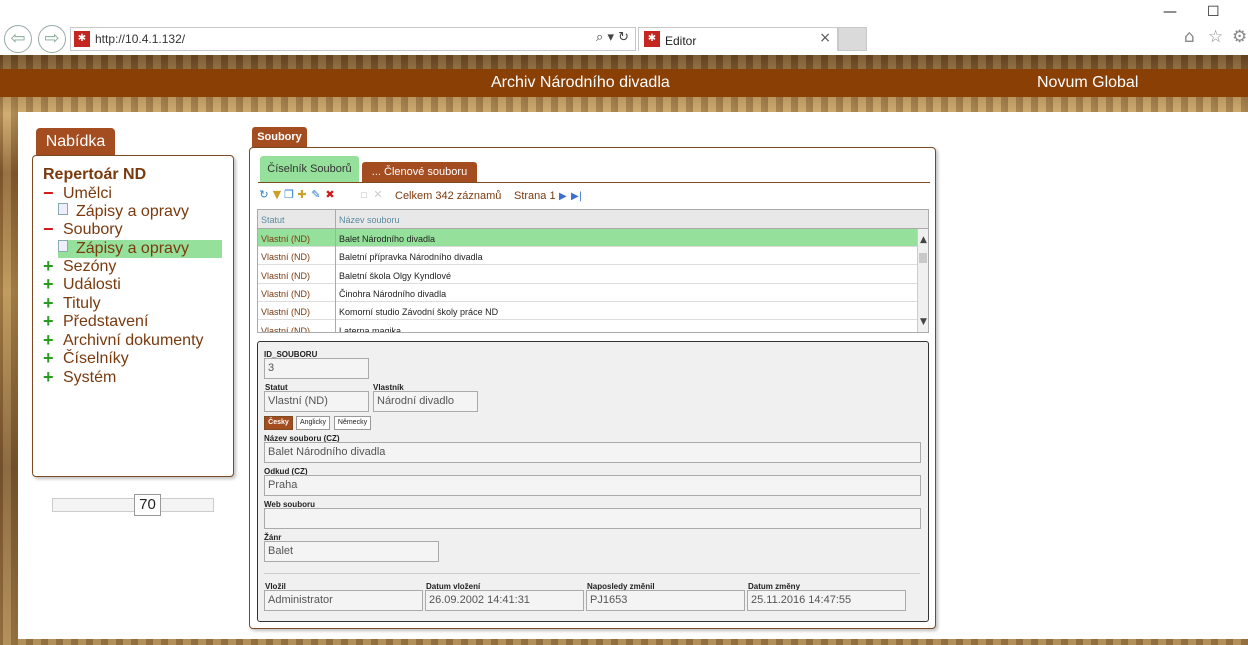 The width and height of the screenshot is (1248, 645). I want to click on header-banner: Archiv Národního divadla Novum Global, so click(624, 83).